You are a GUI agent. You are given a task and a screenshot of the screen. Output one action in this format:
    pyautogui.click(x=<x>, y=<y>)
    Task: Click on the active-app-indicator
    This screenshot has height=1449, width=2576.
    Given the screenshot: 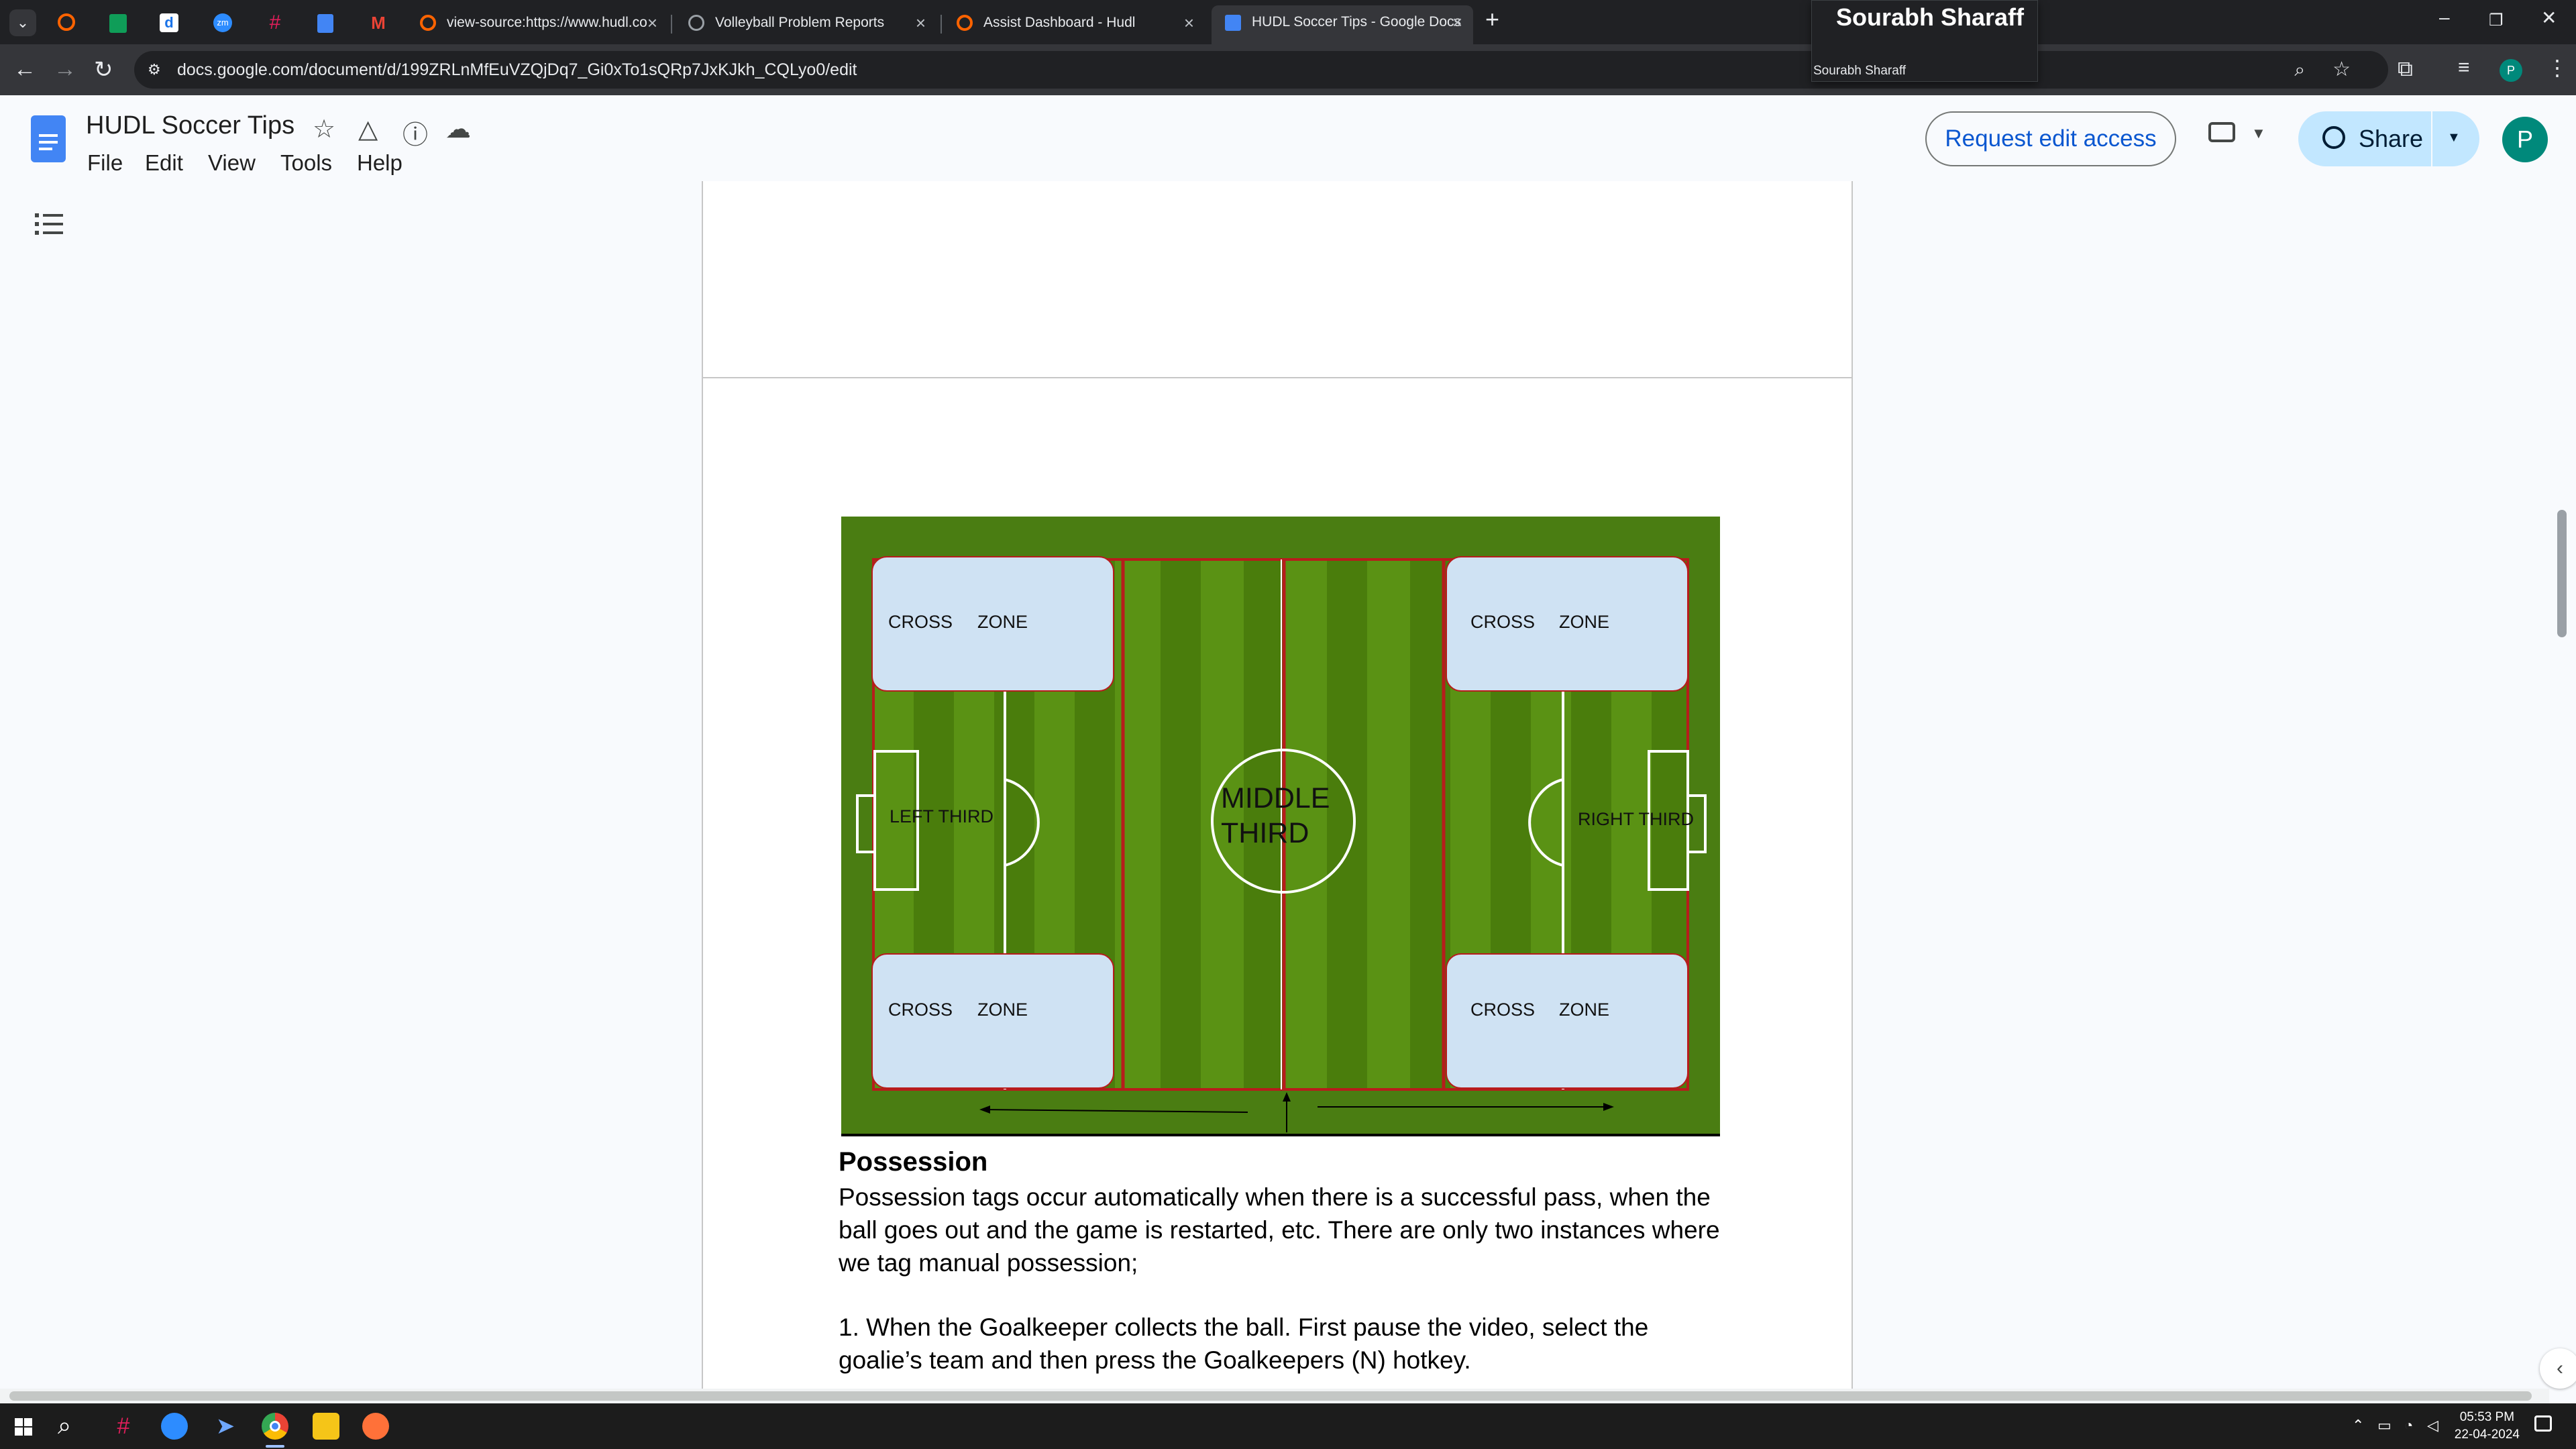 What is the action you would take?
    pyautogui.click(x=275, y=1446)
    